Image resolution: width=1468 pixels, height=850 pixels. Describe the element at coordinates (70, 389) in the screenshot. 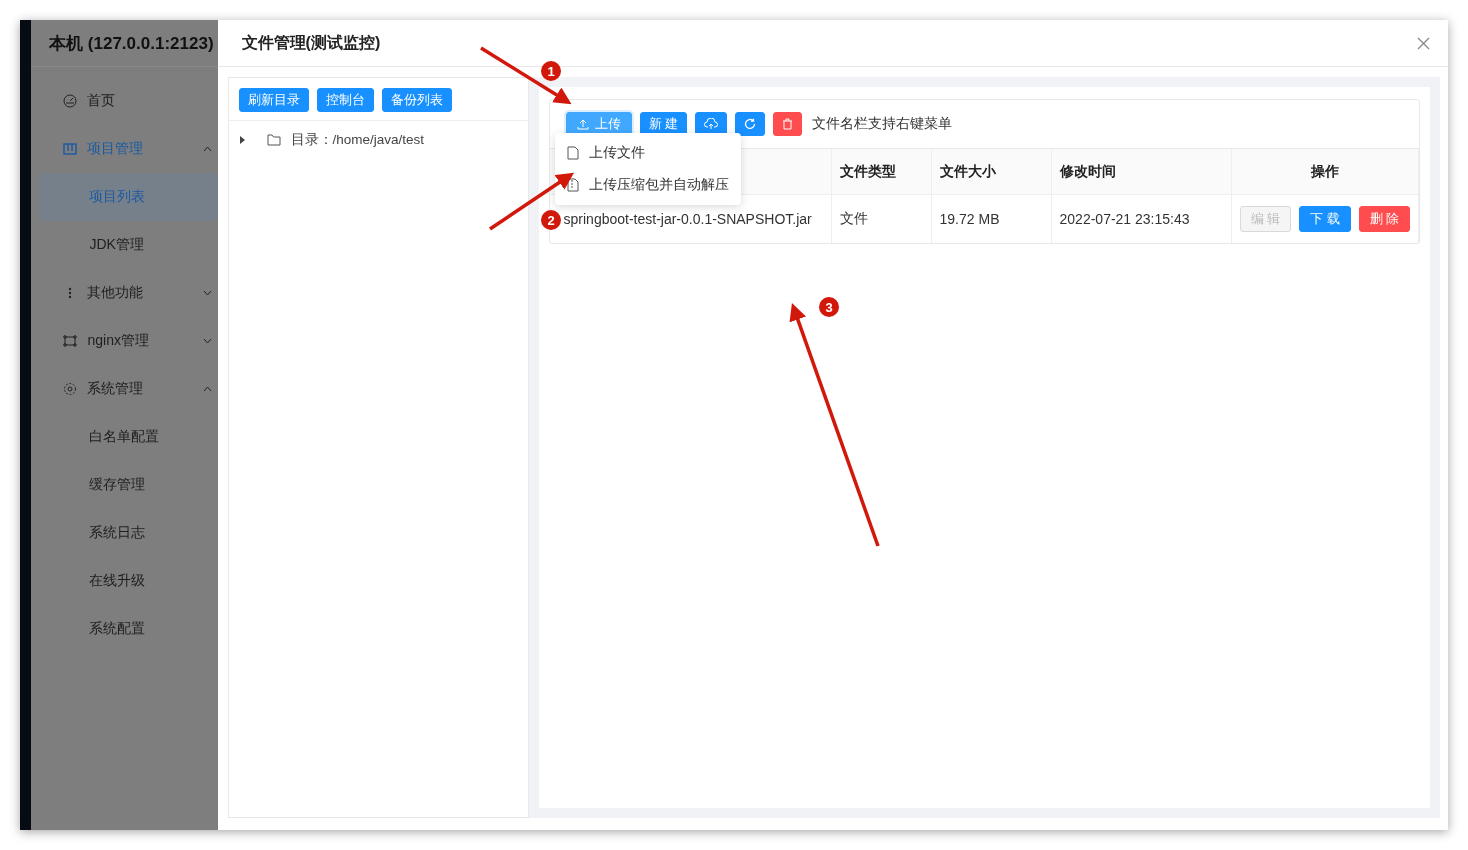

I see `settings-icon` at that location.